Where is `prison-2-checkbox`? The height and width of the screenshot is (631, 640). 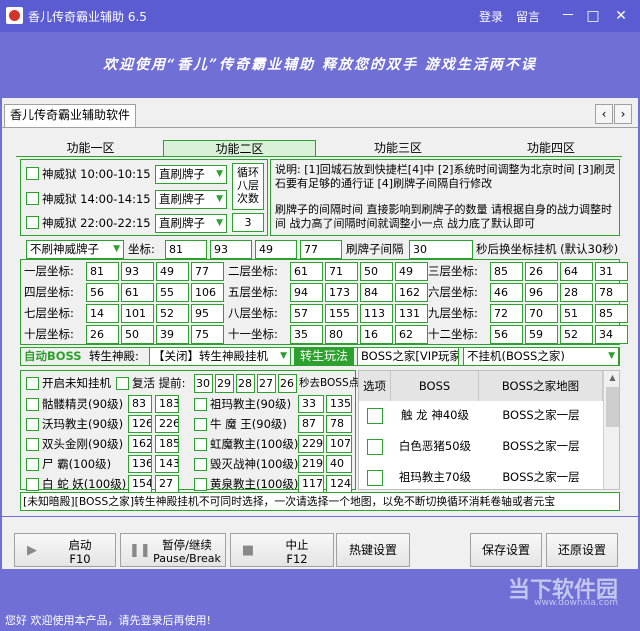
prison-2-checkbox is located at coordinates (32, 198).